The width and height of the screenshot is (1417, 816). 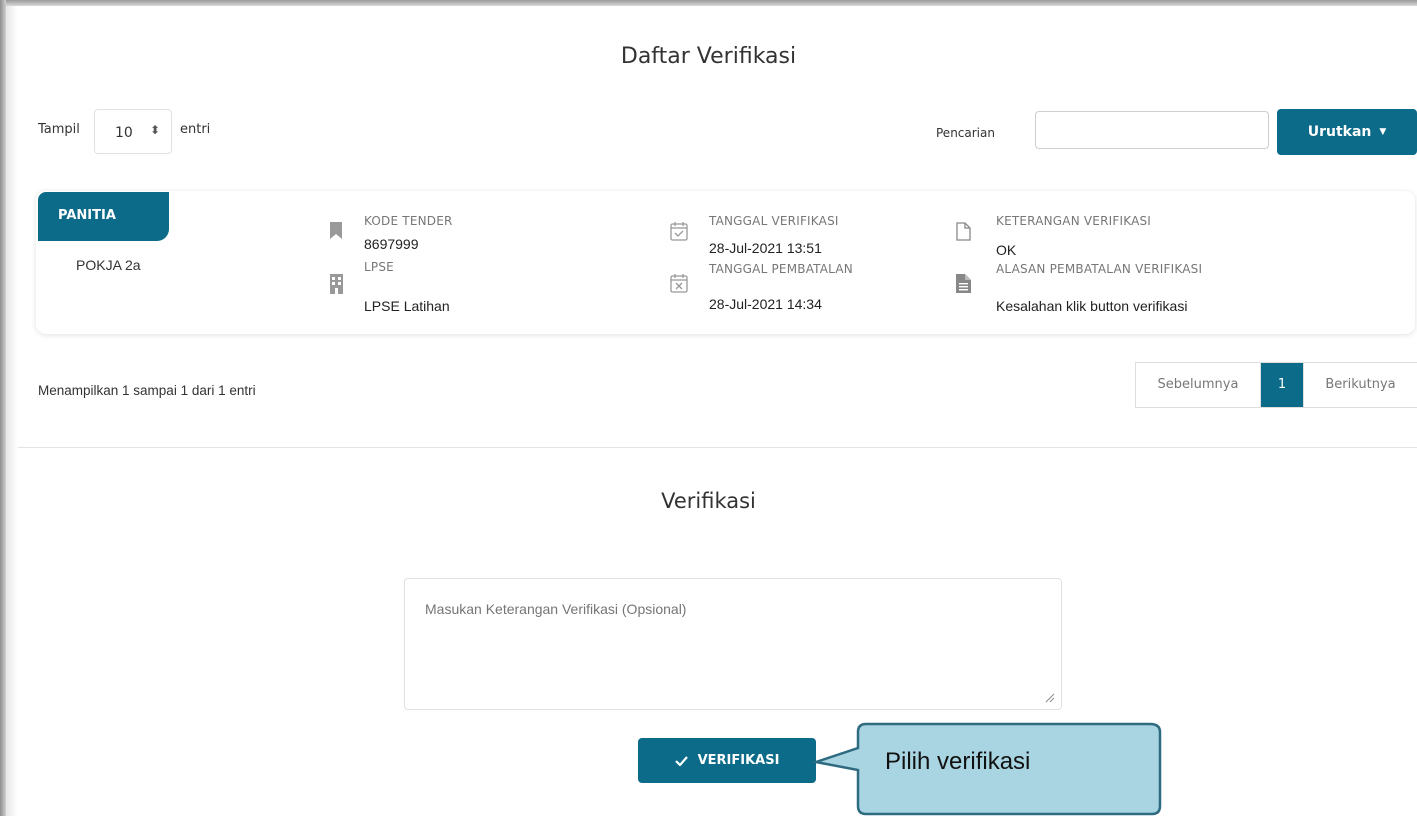 I want to click on show-entries-label: Tampil, so click(x=59, y=129).